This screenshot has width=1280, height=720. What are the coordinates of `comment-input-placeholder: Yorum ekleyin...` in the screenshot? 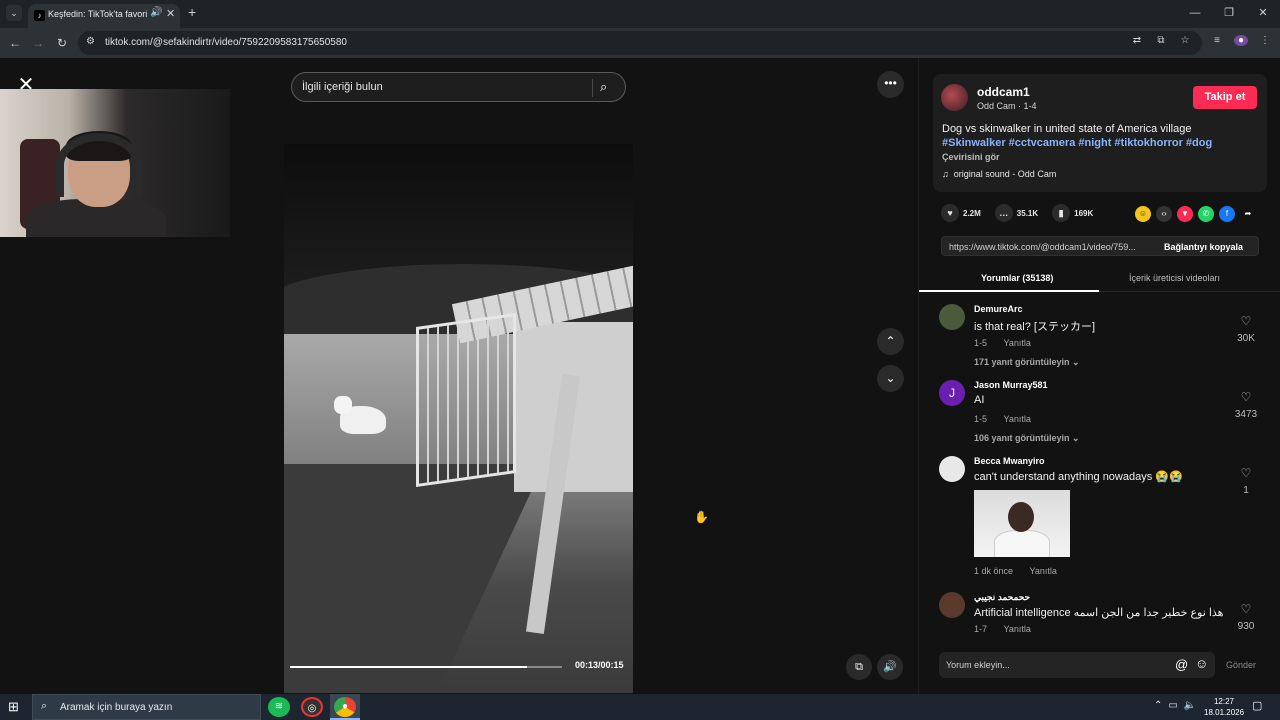 It's located at (978, 665).